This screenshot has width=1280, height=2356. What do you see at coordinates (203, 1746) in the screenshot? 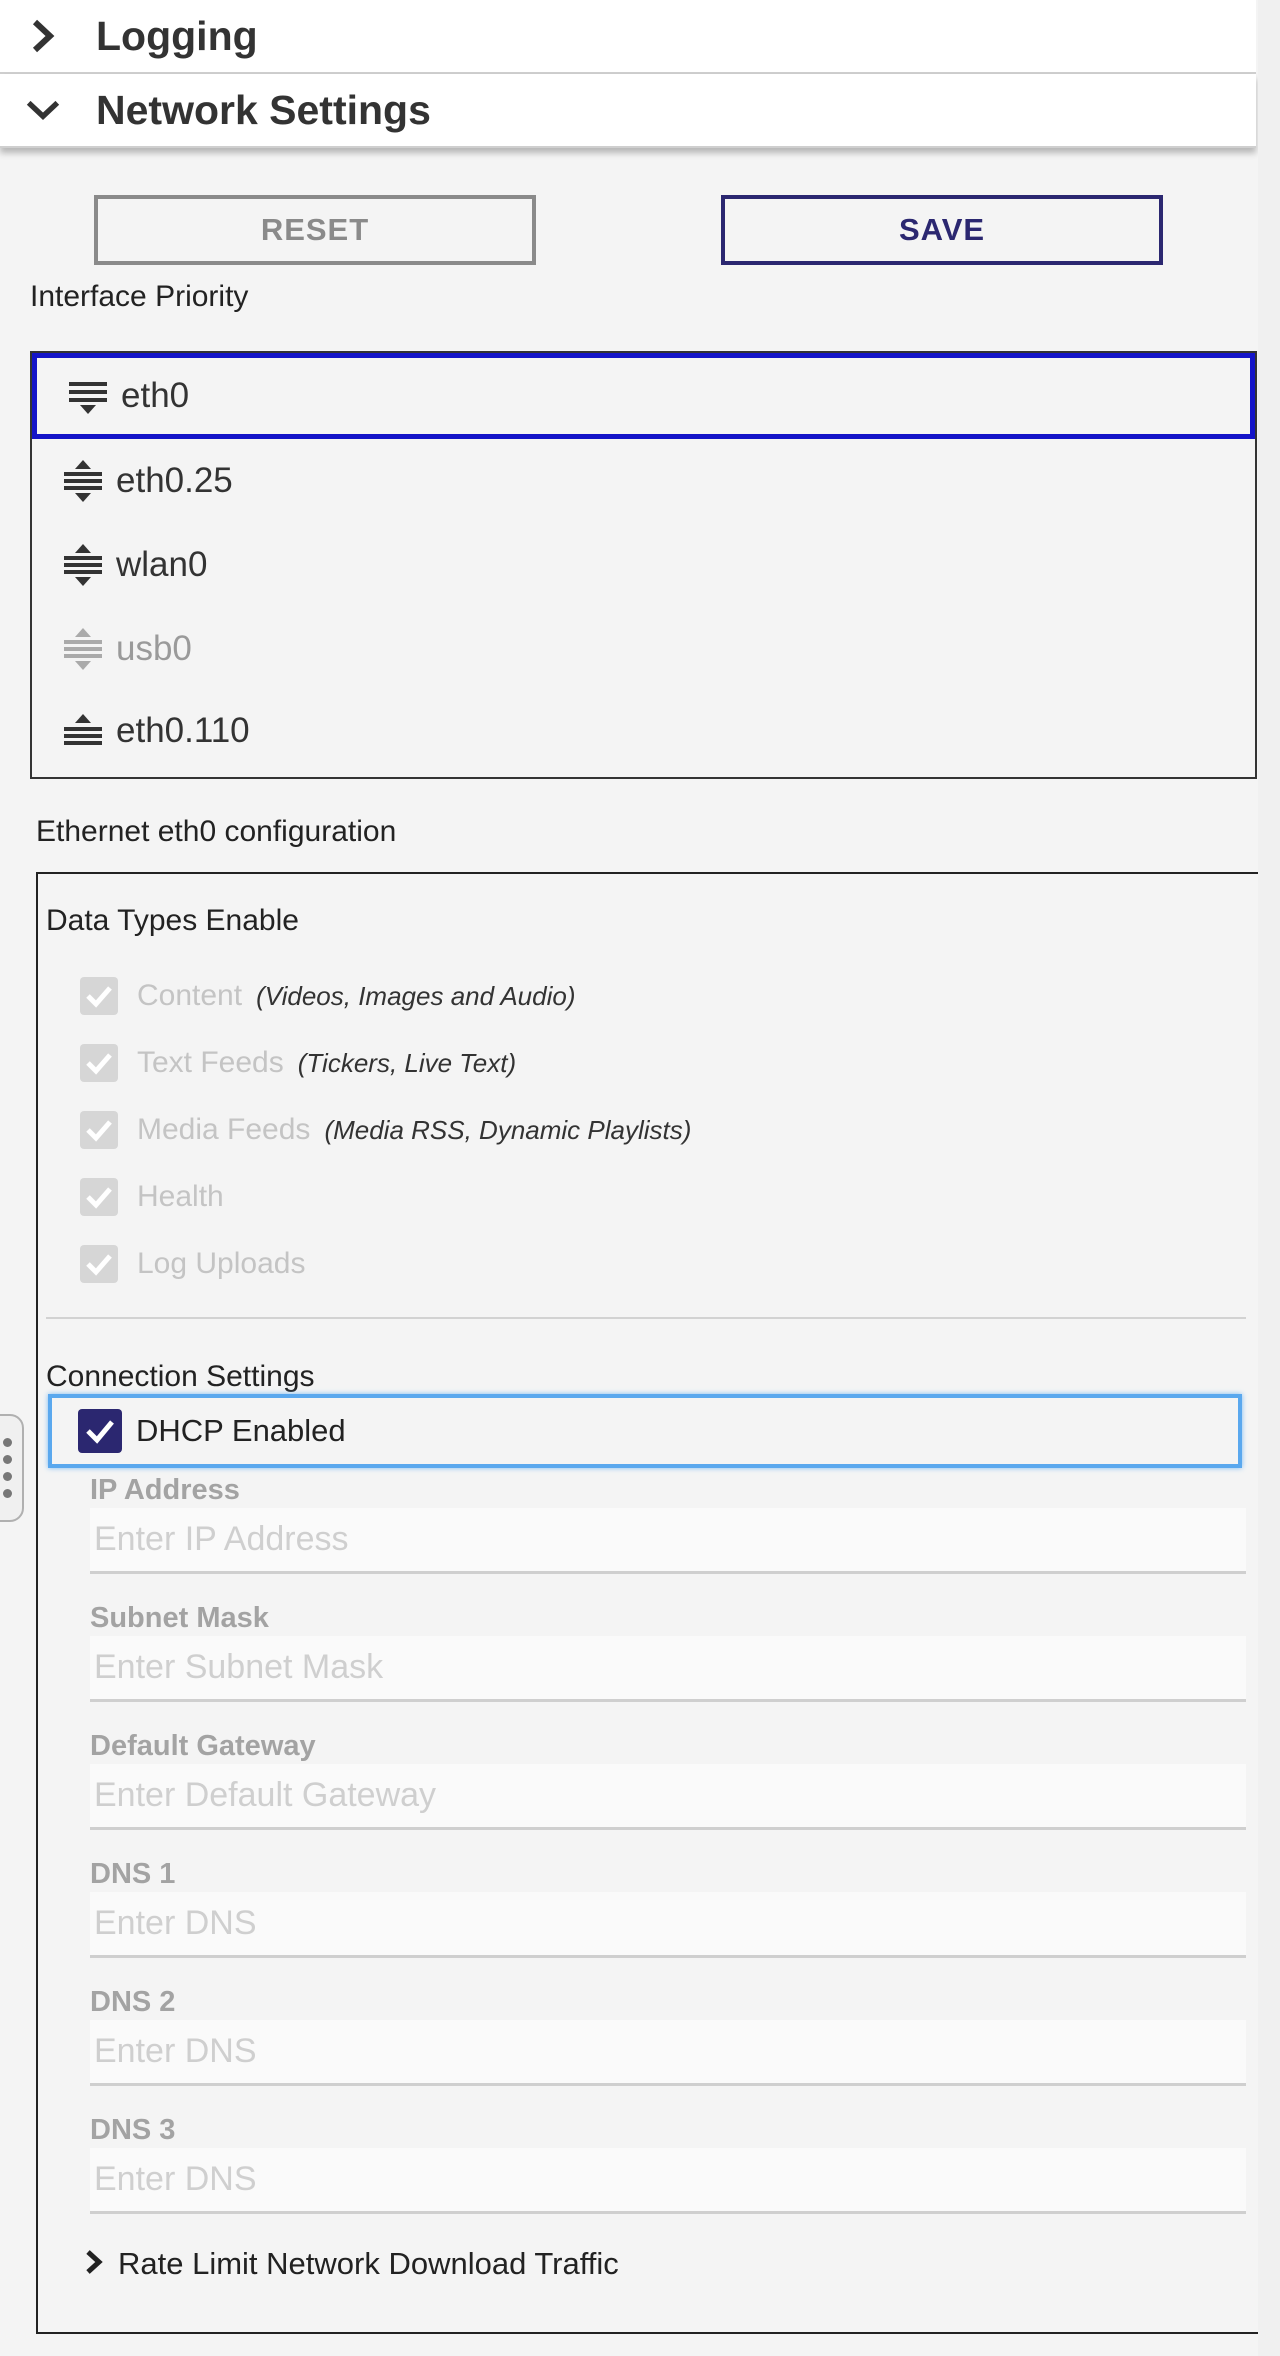
I see `default-gateway-label: Default Gateway` at bounding box center [203, 1746].